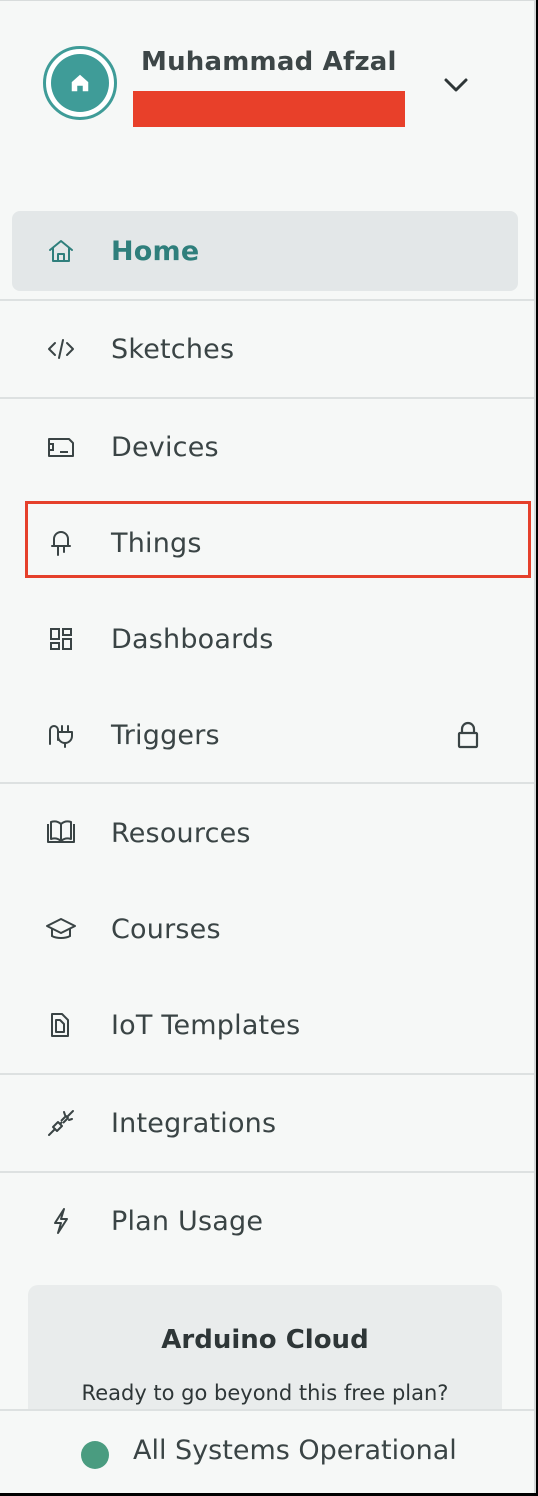 The height and width of the screenshot is (1496, 538). I want to click on nav-item-home: Home, so click(265, 251).